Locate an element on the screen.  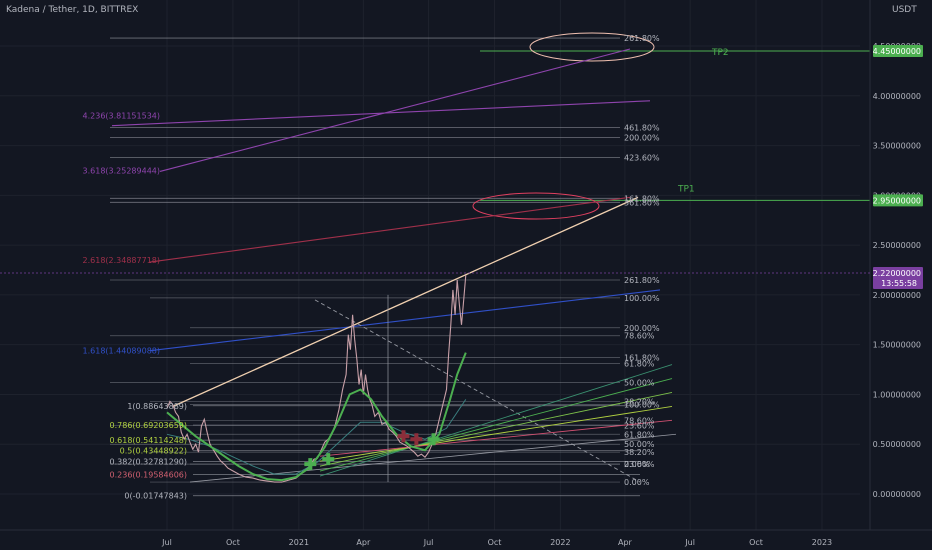
fib-upper-label: 423.60% is located at coordinates (642, 158).